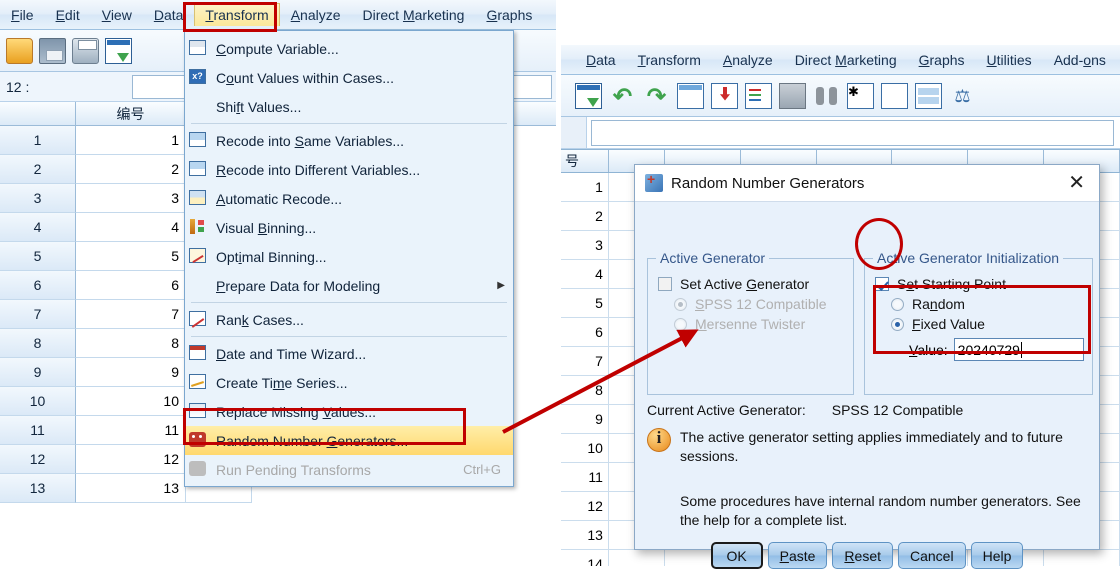 Image resolution: width=1120 pixels, height=569 pixels. Describe the element at coordinates (792, 95) in the screenshot. I see `descriptives-icon` at that location.